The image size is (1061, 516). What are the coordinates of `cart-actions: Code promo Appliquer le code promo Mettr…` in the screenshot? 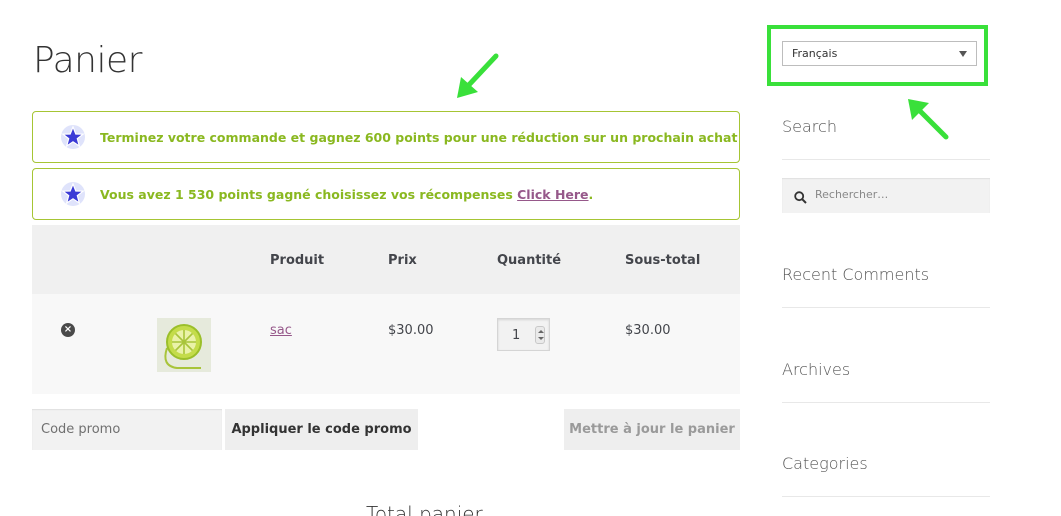 It's located at (386, 429).